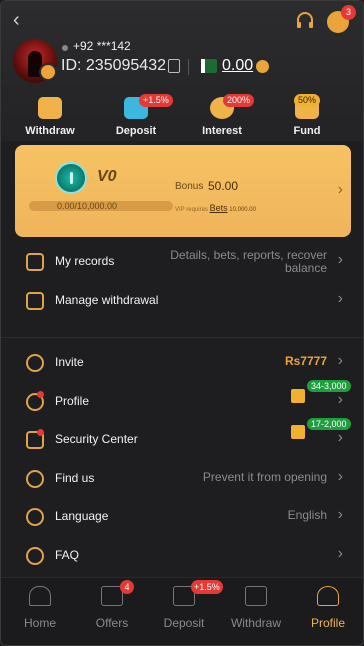 This screenshot has height=646, width=364. I want to click on user-id: ID: 235095432, so click(113, 66).